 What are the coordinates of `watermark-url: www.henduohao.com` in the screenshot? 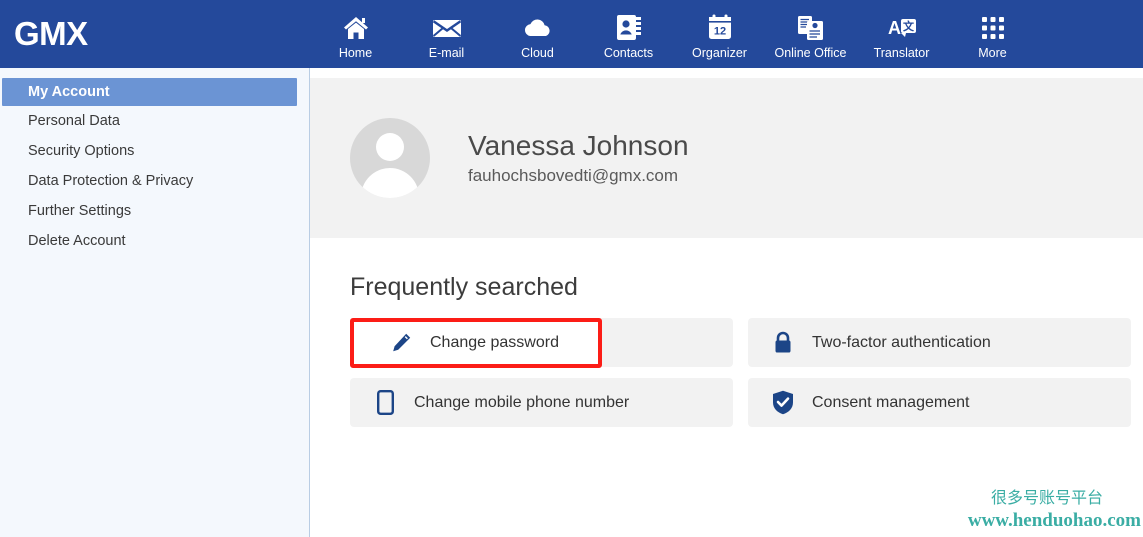 It's located at (1054, 521).